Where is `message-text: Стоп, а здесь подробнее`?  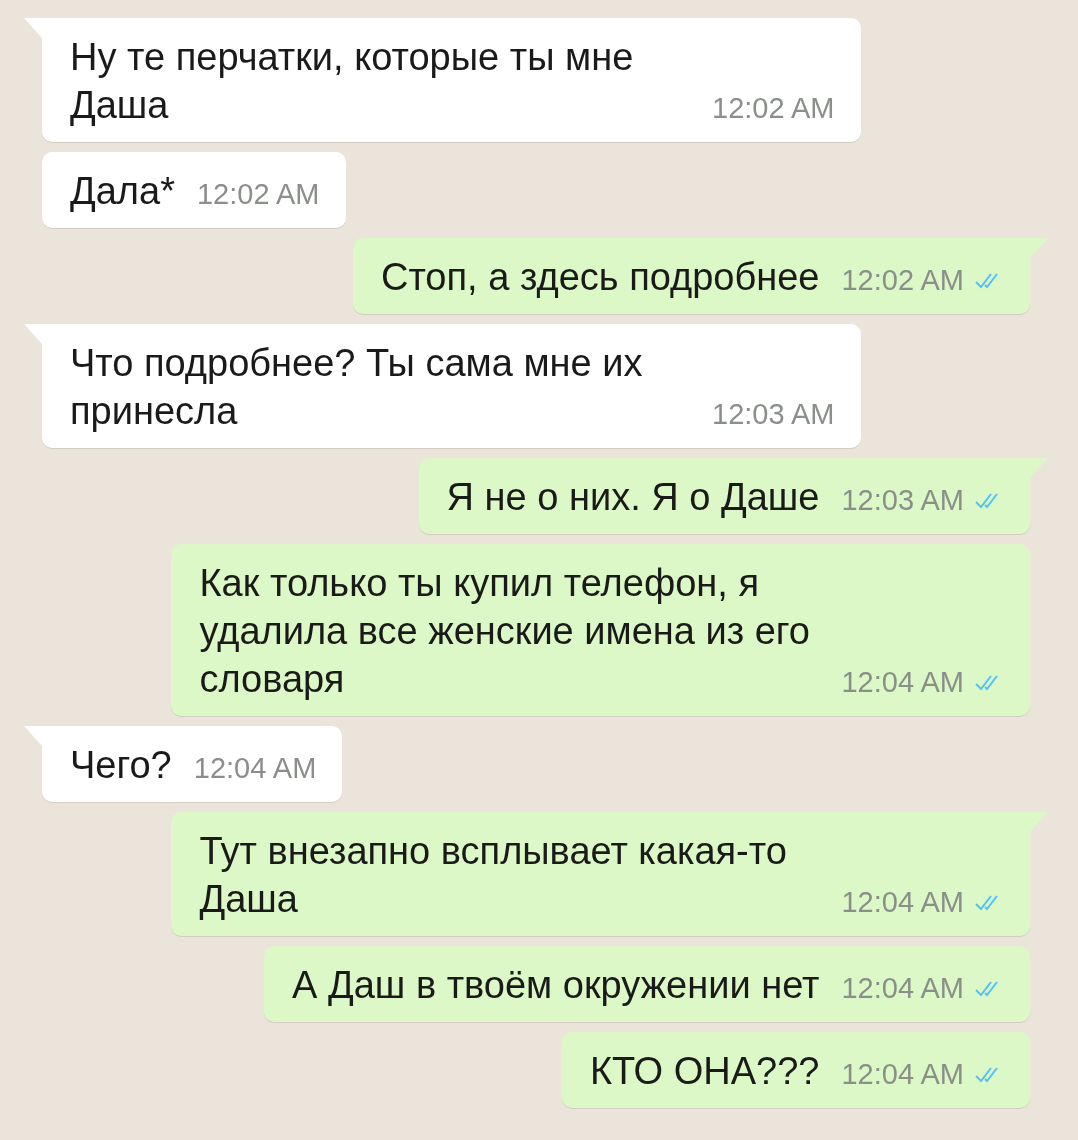 message-text: Стоп, а здесь подробнее is located at coordinates (600, 277).